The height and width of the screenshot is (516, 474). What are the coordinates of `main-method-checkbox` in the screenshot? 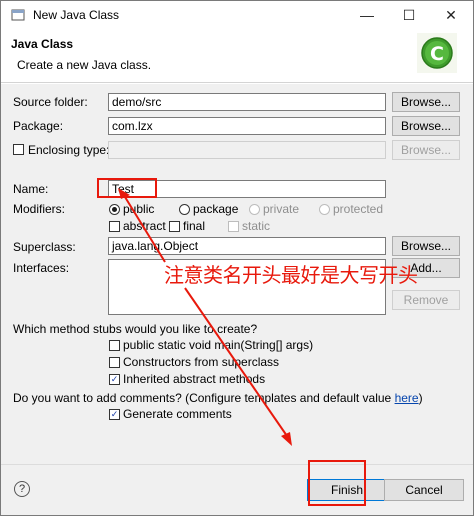 It's located at (114, 345).